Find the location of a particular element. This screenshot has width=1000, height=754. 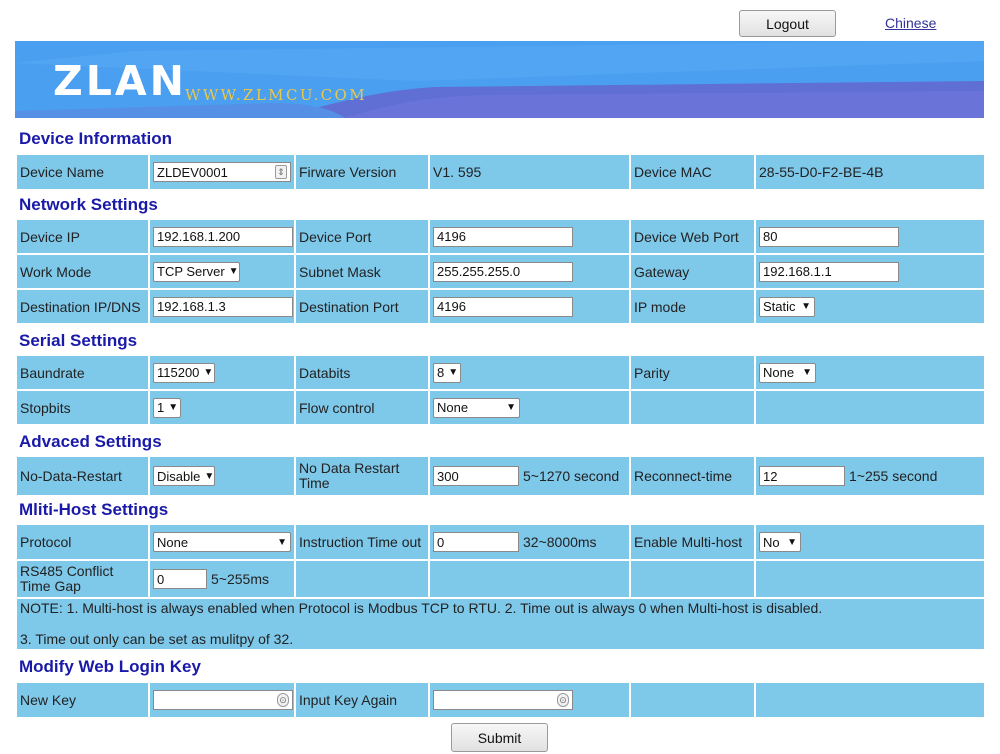

website-text: WWW.ZLMCU.COM is located at coordinates (276, 95).